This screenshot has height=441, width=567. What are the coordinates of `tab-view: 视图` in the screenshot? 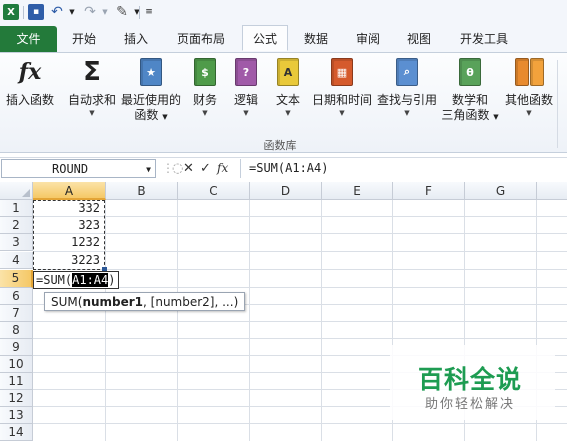 It's located at (419, 39).